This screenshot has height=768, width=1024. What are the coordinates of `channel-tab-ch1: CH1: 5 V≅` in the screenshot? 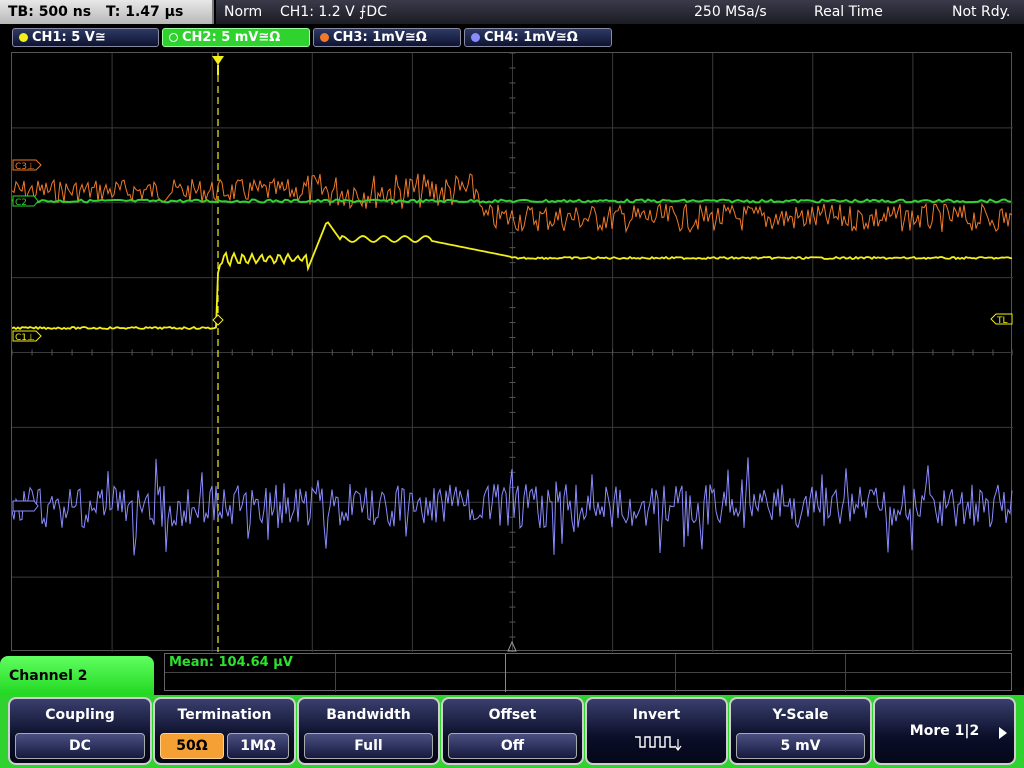 It's located at (85, 37).